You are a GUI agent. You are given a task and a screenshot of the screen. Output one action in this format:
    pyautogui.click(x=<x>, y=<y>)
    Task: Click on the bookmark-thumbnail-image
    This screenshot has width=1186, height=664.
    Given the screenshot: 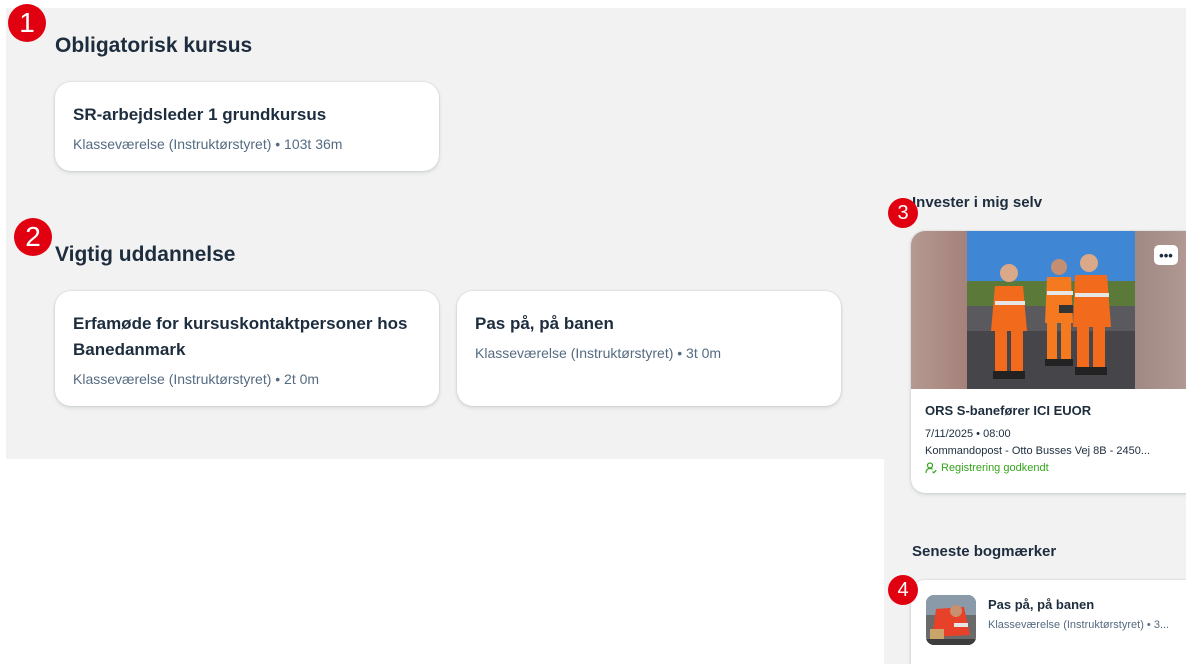 What is the action you would take?
    pyautogui.click(x=951, y=620)
    